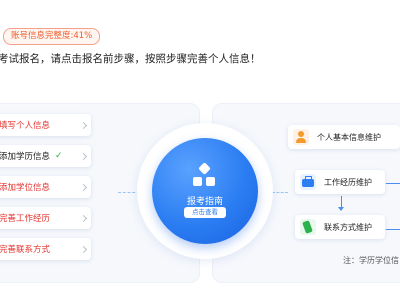 This screenshot has width=400, height=300. I want to click on step-label: 完善联系方式, so click(25, 250).